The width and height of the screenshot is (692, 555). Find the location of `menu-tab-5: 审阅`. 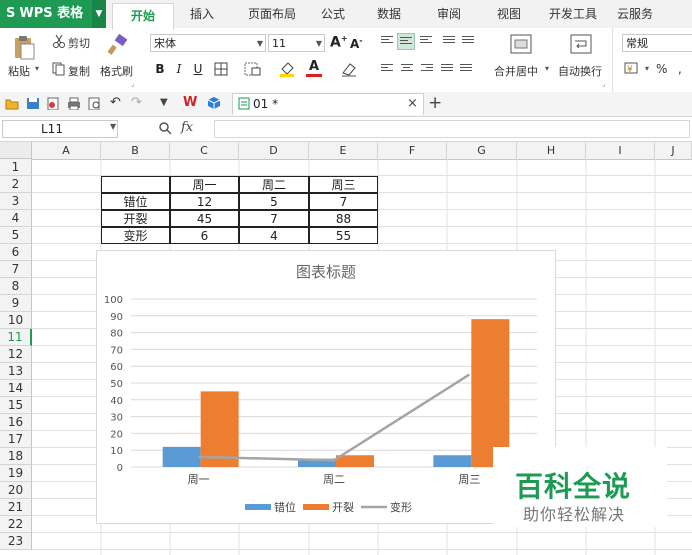

menu-tab-5: 审阅 is located at coordinates (449, 14).